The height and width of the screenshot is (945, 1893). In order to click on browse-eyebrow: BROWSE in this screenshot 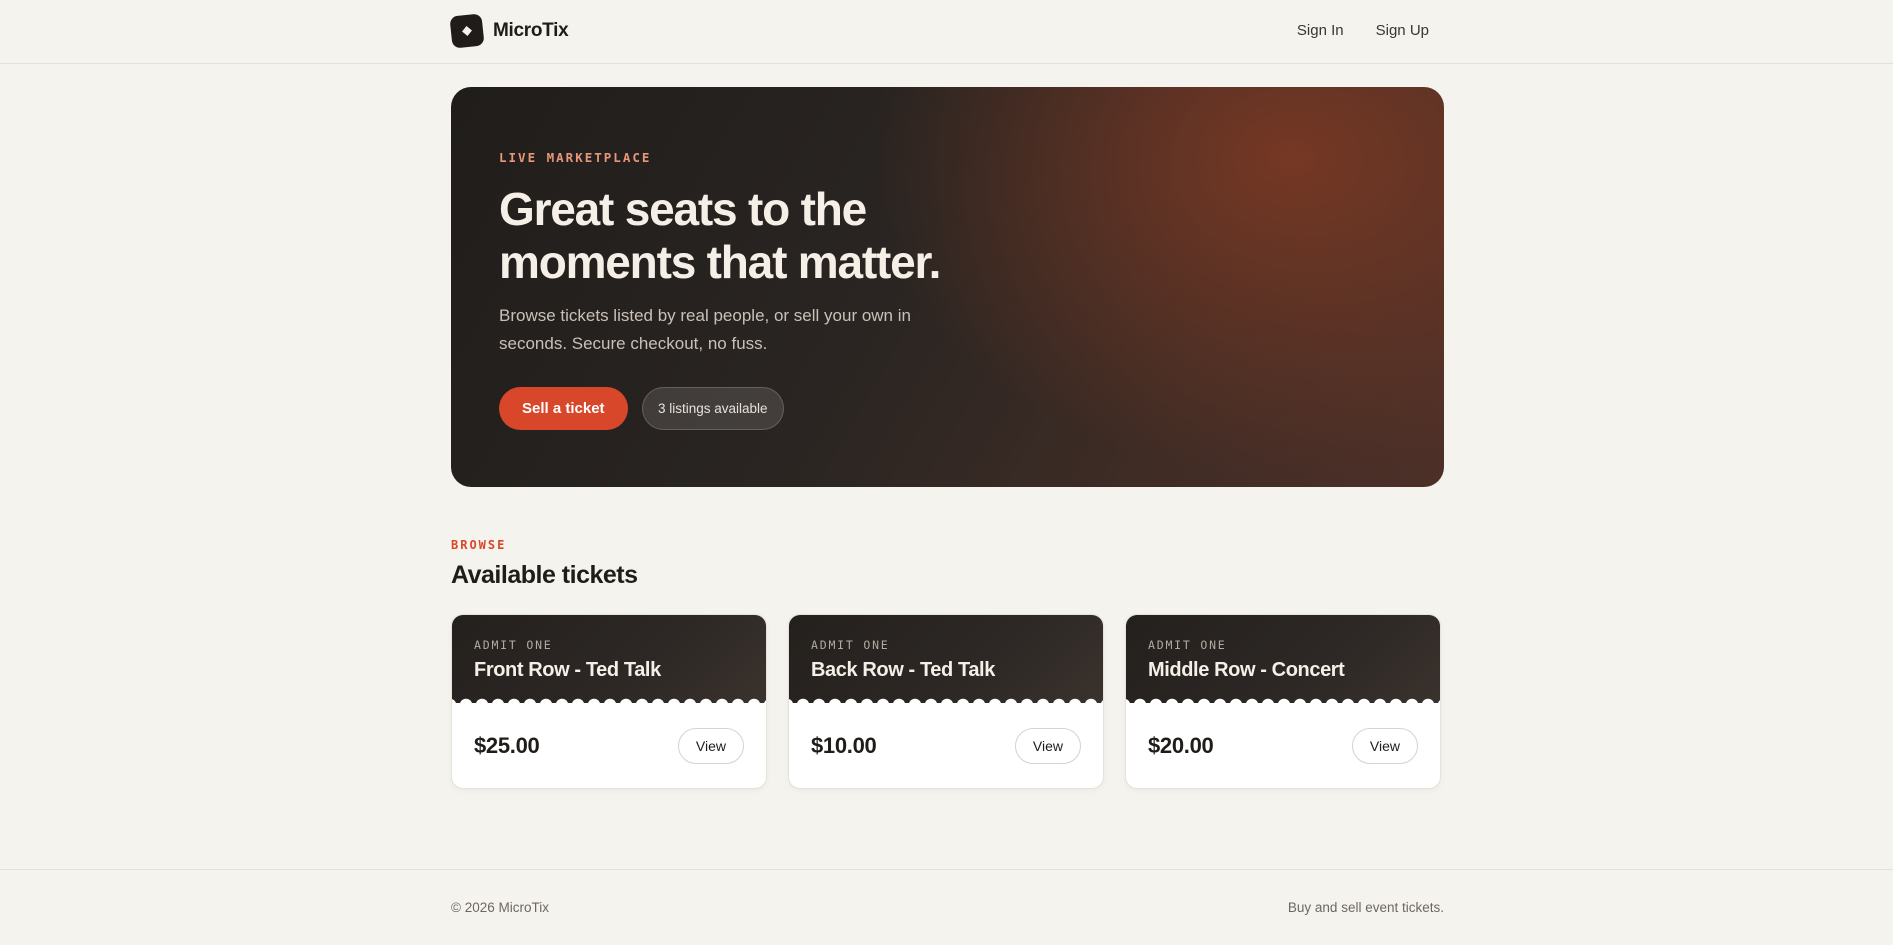, I will do `click(479, 545)`.